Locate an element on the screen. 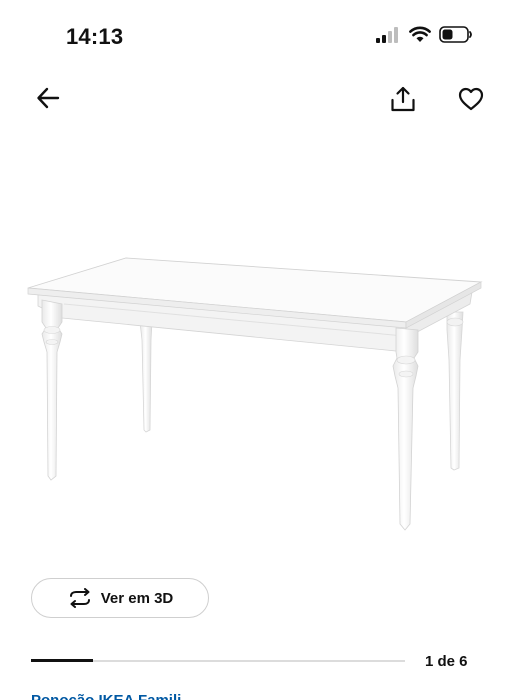  table-back-leg-left is located at coordinates (146, 377).